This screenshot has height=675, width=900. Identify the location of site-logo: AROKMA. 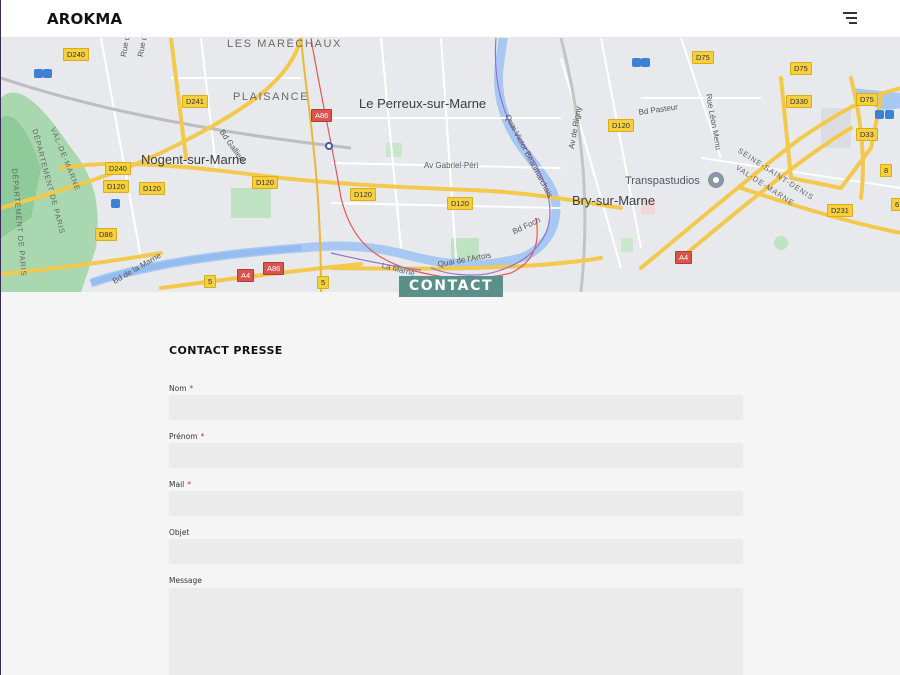
(84, 19).